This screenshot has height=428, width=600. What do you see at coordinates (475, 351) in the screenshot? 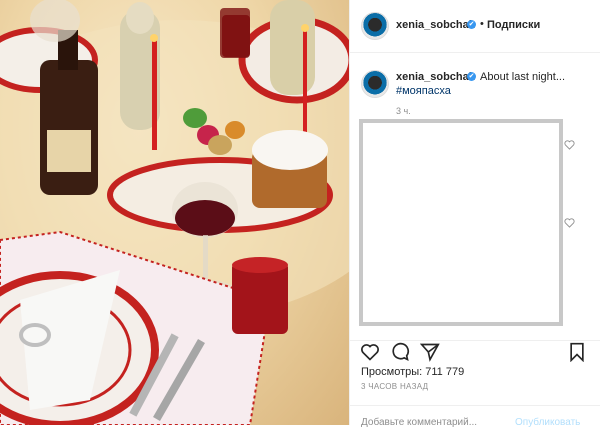
I see `action-bar` at bounding box center [475, 351].